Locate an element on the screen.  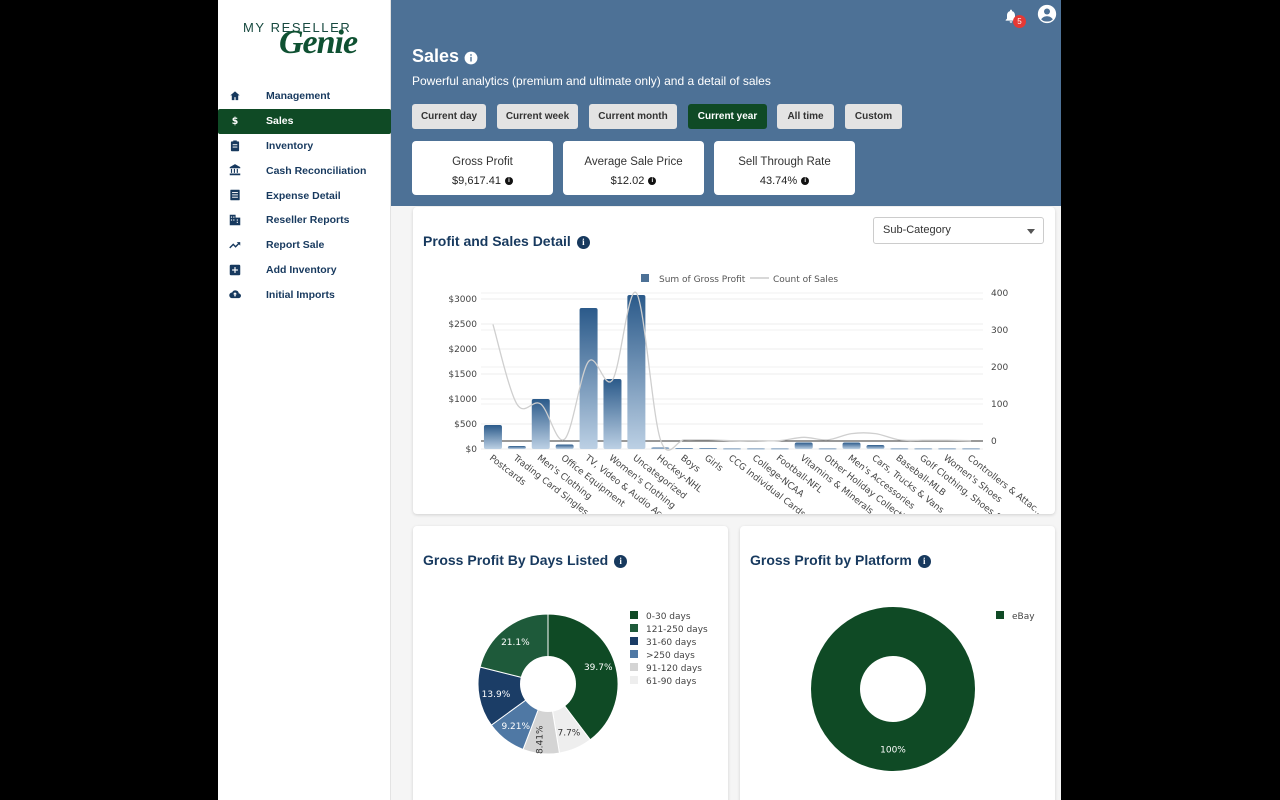
sidebar-item-inventory: Inventory is located at coordinates (304, 146).